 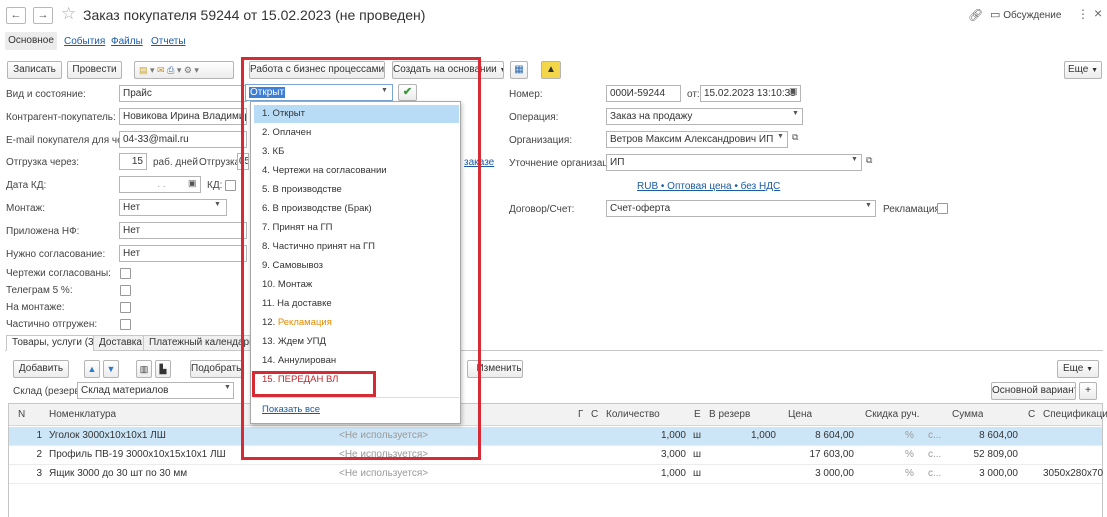 I want to click on scale-button: ▙, so click(x=163, y=369).